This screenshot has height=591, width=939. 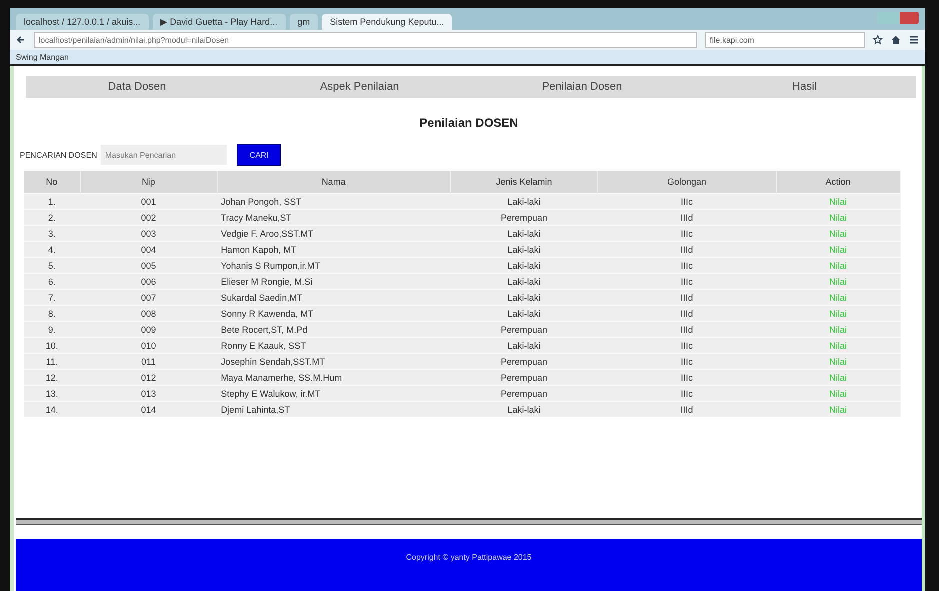 I want to click on table-cell: Sukardal Saedin,MT, so click(x=334, y=298).